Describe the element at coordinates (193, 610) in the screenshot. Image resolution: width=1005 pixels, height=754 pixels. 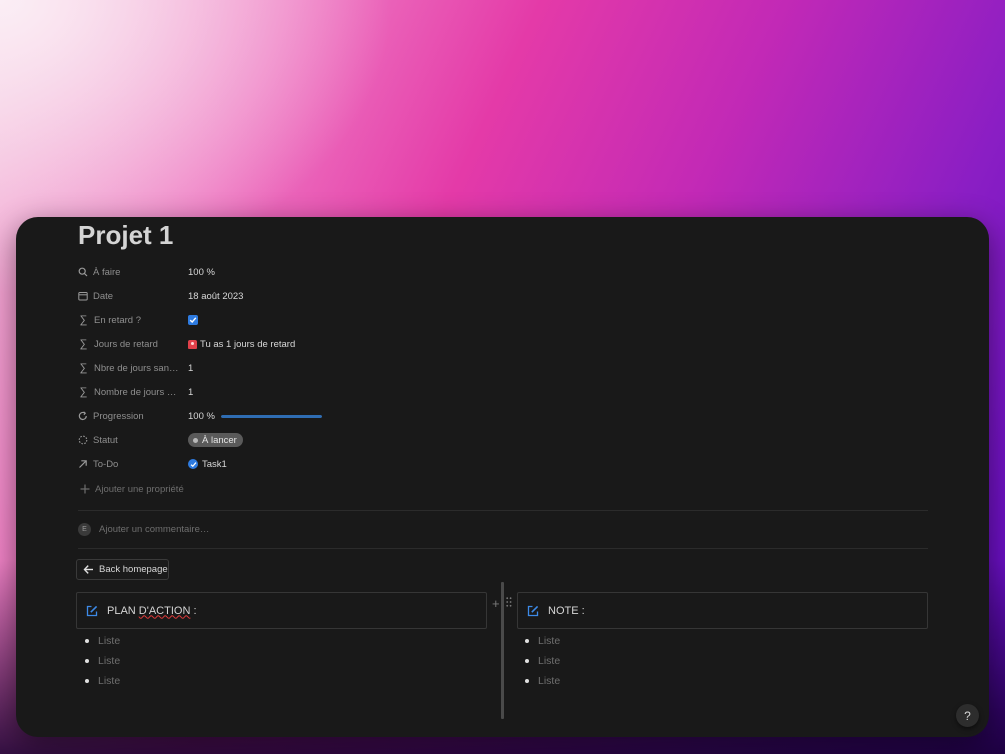
I see `heading-text: :` at that location.